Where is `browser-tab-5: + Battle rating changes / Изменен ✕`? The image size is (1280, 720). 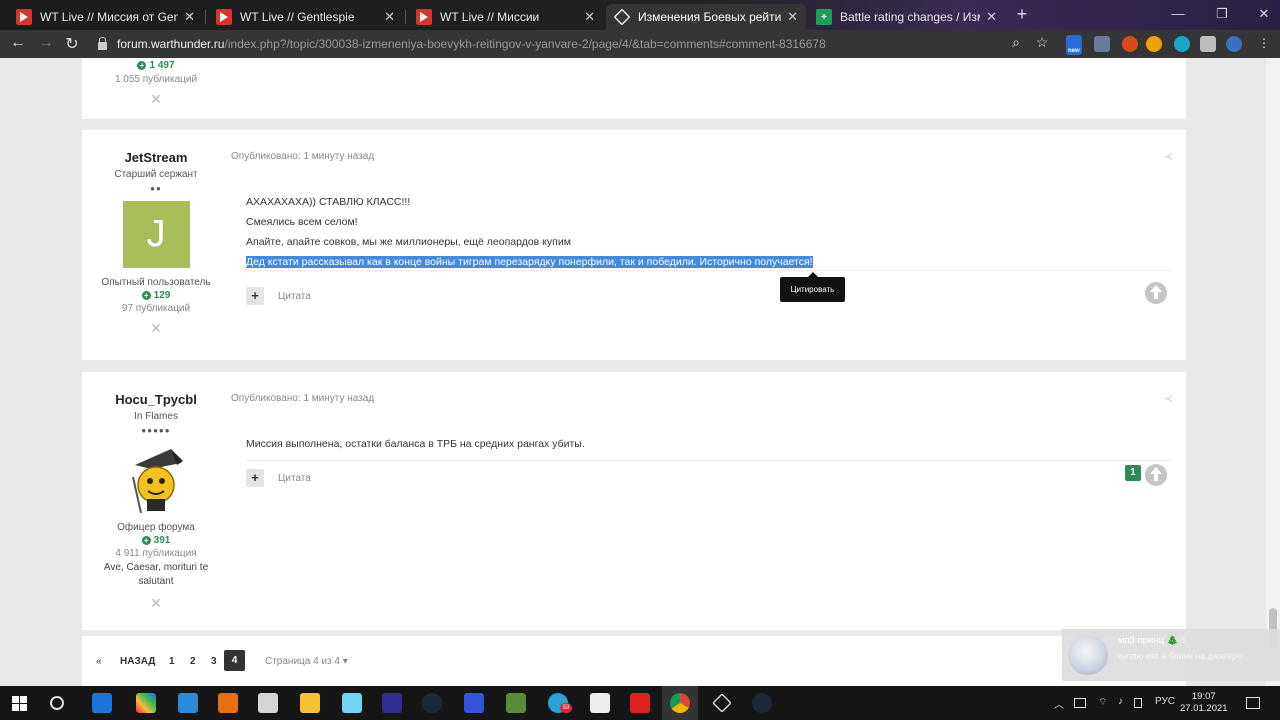 browser-tab-5: + Battle rating changes / Изменен ✕ is located at coordinates (906, 17).